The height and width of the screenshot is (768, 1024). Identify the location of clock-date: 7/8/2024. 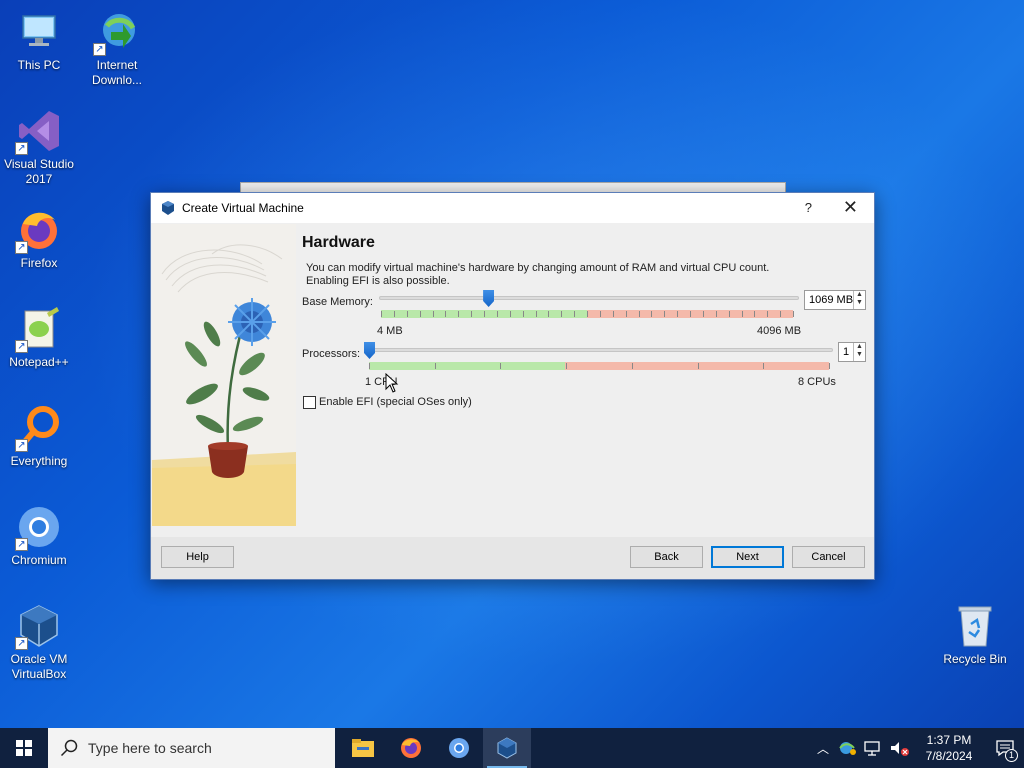
(949, 756).